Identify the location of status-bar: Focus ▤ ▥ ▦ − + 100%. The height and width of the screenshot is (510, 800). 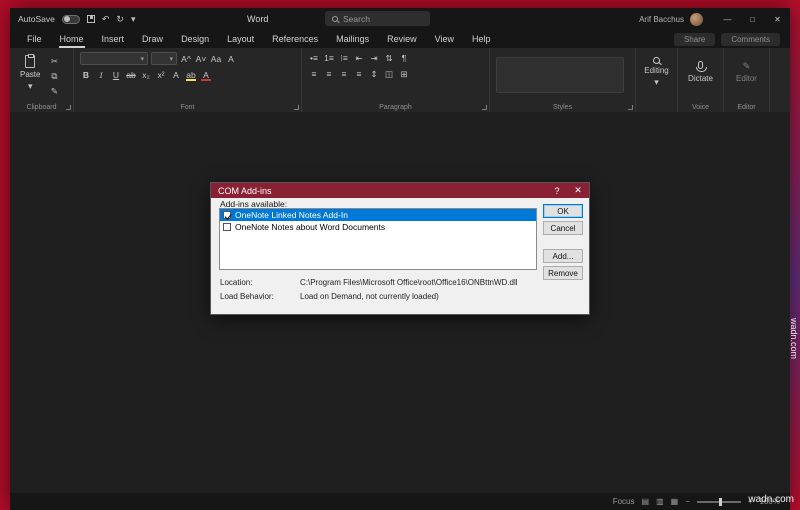
(400, 501).